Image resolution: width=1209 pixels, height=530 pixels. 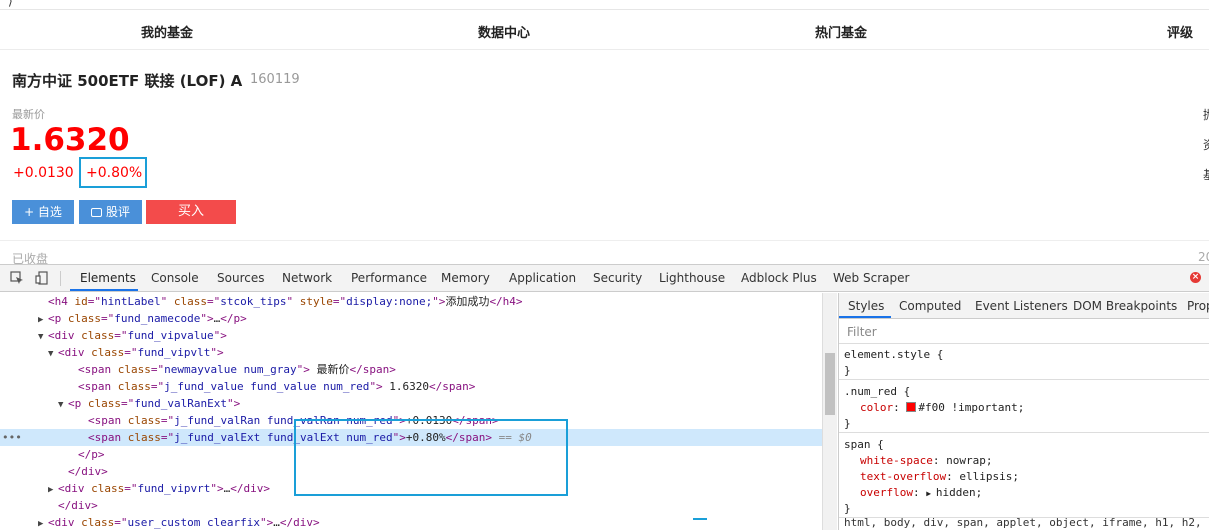 I want to click on dom-node-line: ▶ <p class="fund_namecode">…</p>, so click(x=411, y=318).